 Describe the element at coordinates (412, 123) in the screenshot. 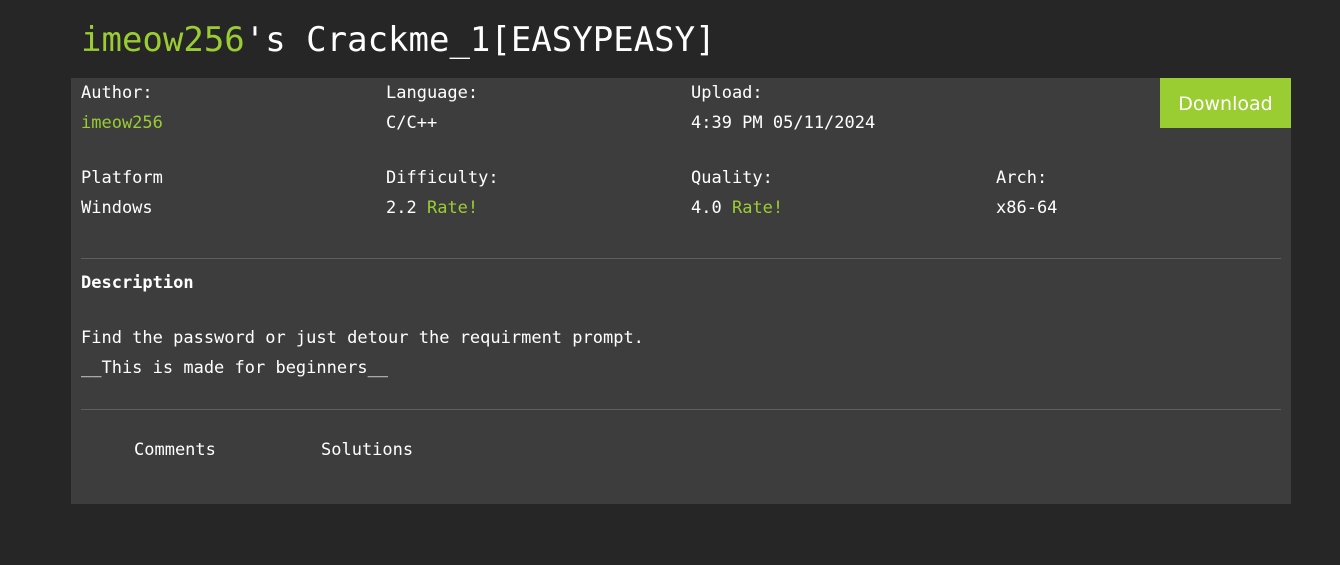

I see `language-value: C/C++` at that location.